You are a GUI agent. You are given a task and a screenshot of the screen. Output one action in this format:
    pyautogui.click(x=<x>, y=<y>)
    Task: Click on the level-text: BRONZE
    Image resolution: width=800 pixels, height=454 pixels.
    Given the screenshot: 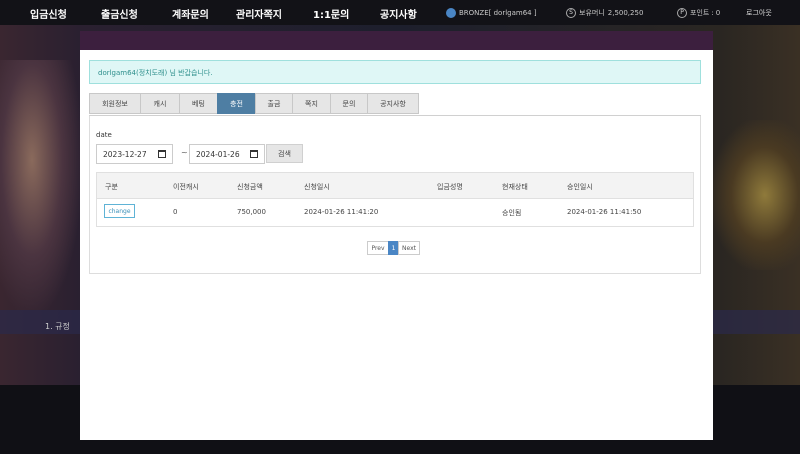 What is the action you would take?
    pyautogui.click(x=474, y=12)
    